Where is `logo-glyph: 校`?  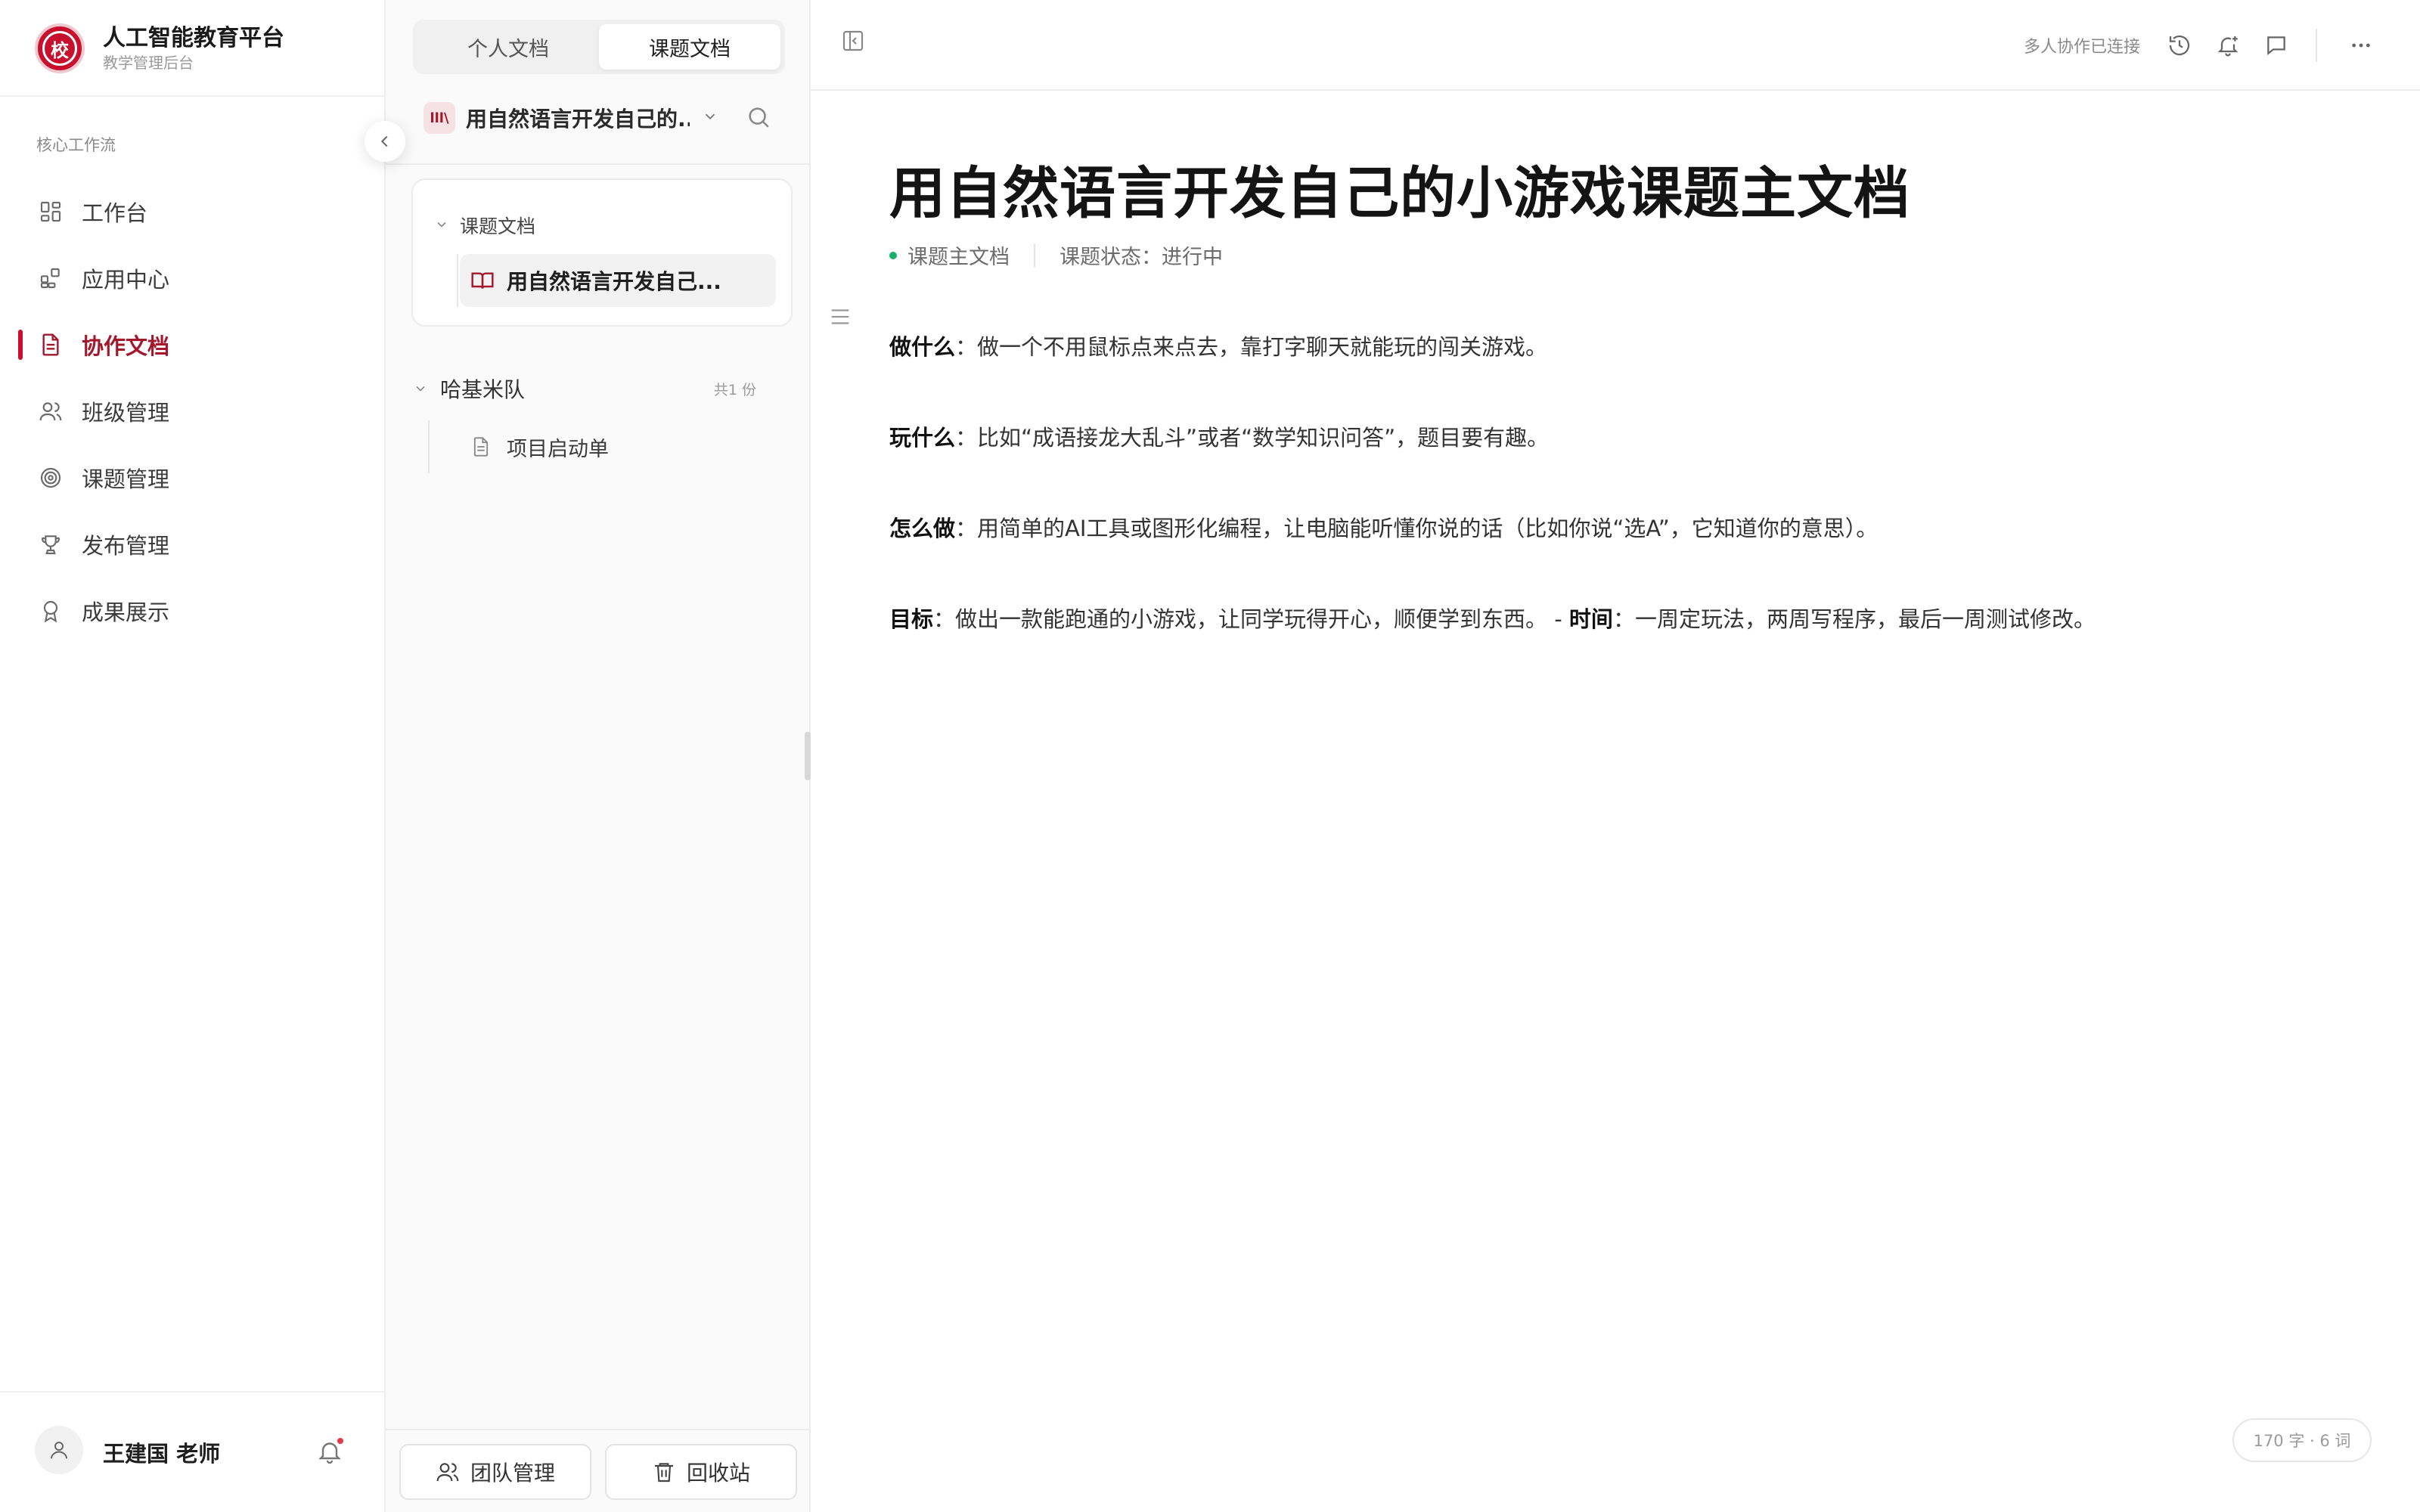
logo-glyph: 校 is located at coordinates (59, 48).